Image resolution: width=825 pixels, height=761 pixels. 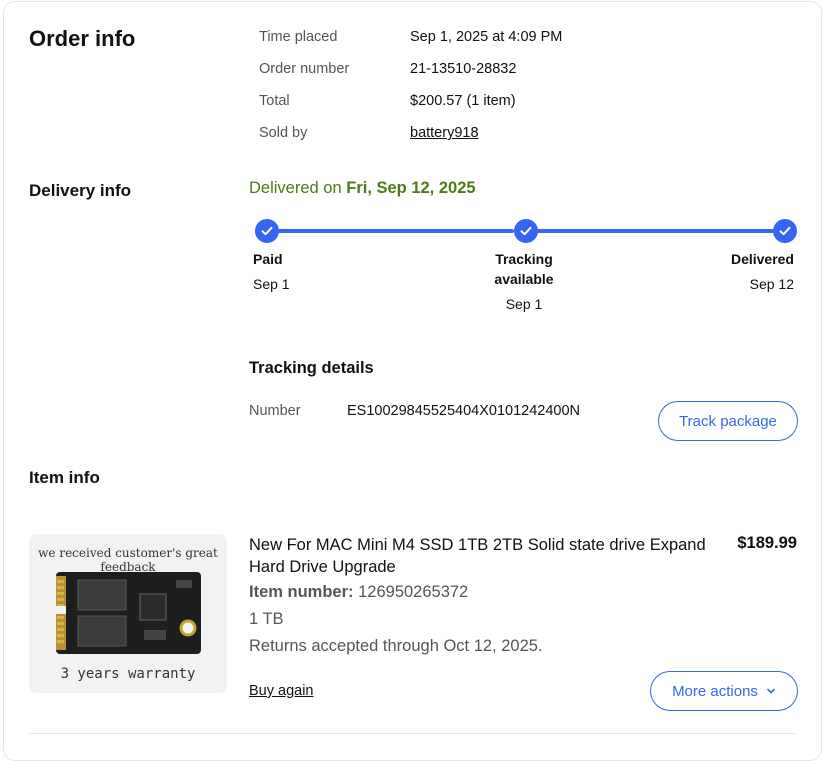 What do you see at coordinates (283, 133) in the screenshot?
I see `sold-by-label: Sold by` at bounding box center [283, 133].